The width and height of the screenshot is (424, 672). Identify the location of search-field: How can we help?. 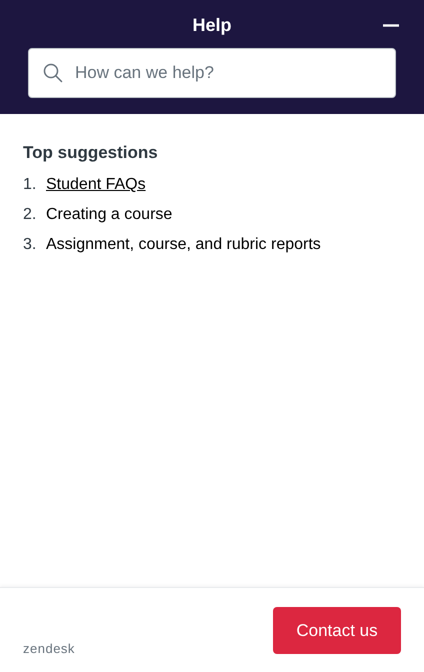
(212, 73).